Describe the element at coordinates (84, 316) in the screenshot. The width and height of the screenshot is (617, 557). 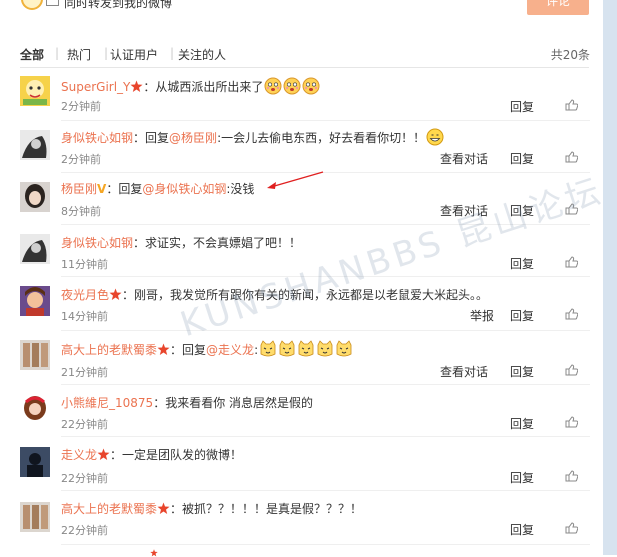
I see `comment-time: 14分钟前` at that location.